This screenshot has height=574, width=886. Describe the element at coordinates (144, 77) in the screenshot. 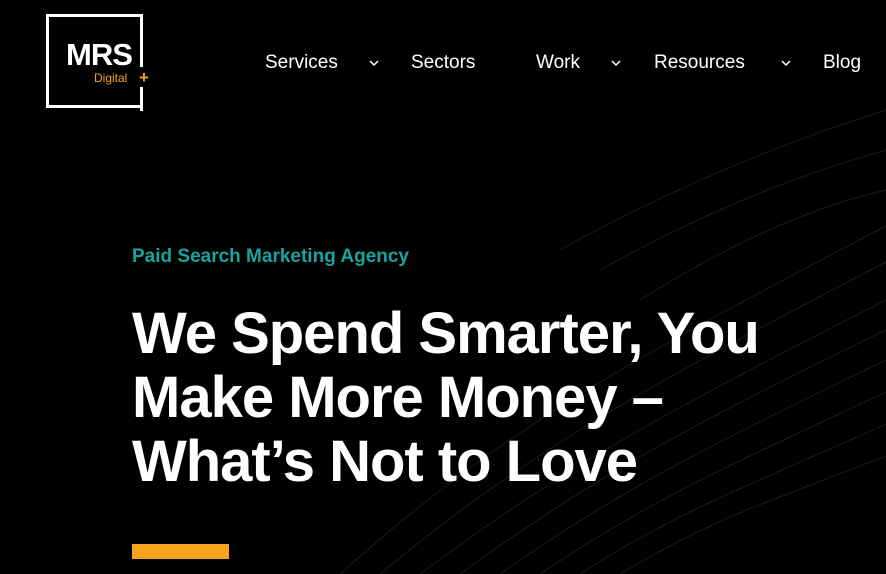

I see `logo-plus-icon: +` at that location.